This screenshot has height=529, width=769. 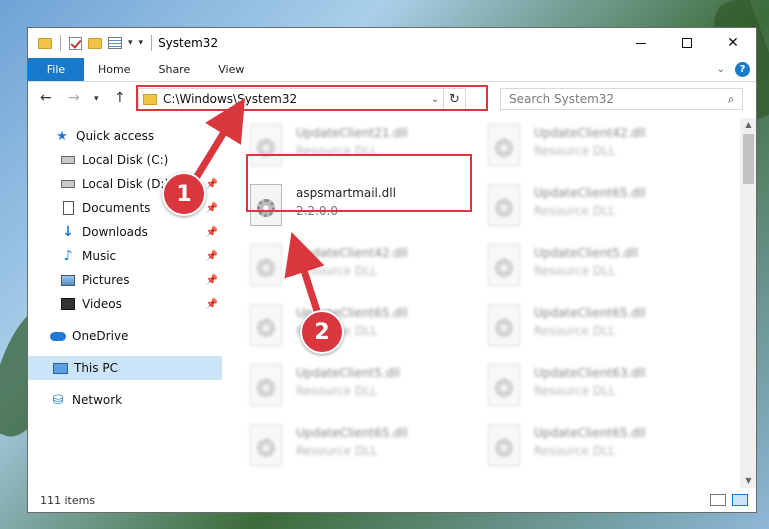 I want to click on sidebar-item-label: Local Disk (D:), so click(x=126, y=184).